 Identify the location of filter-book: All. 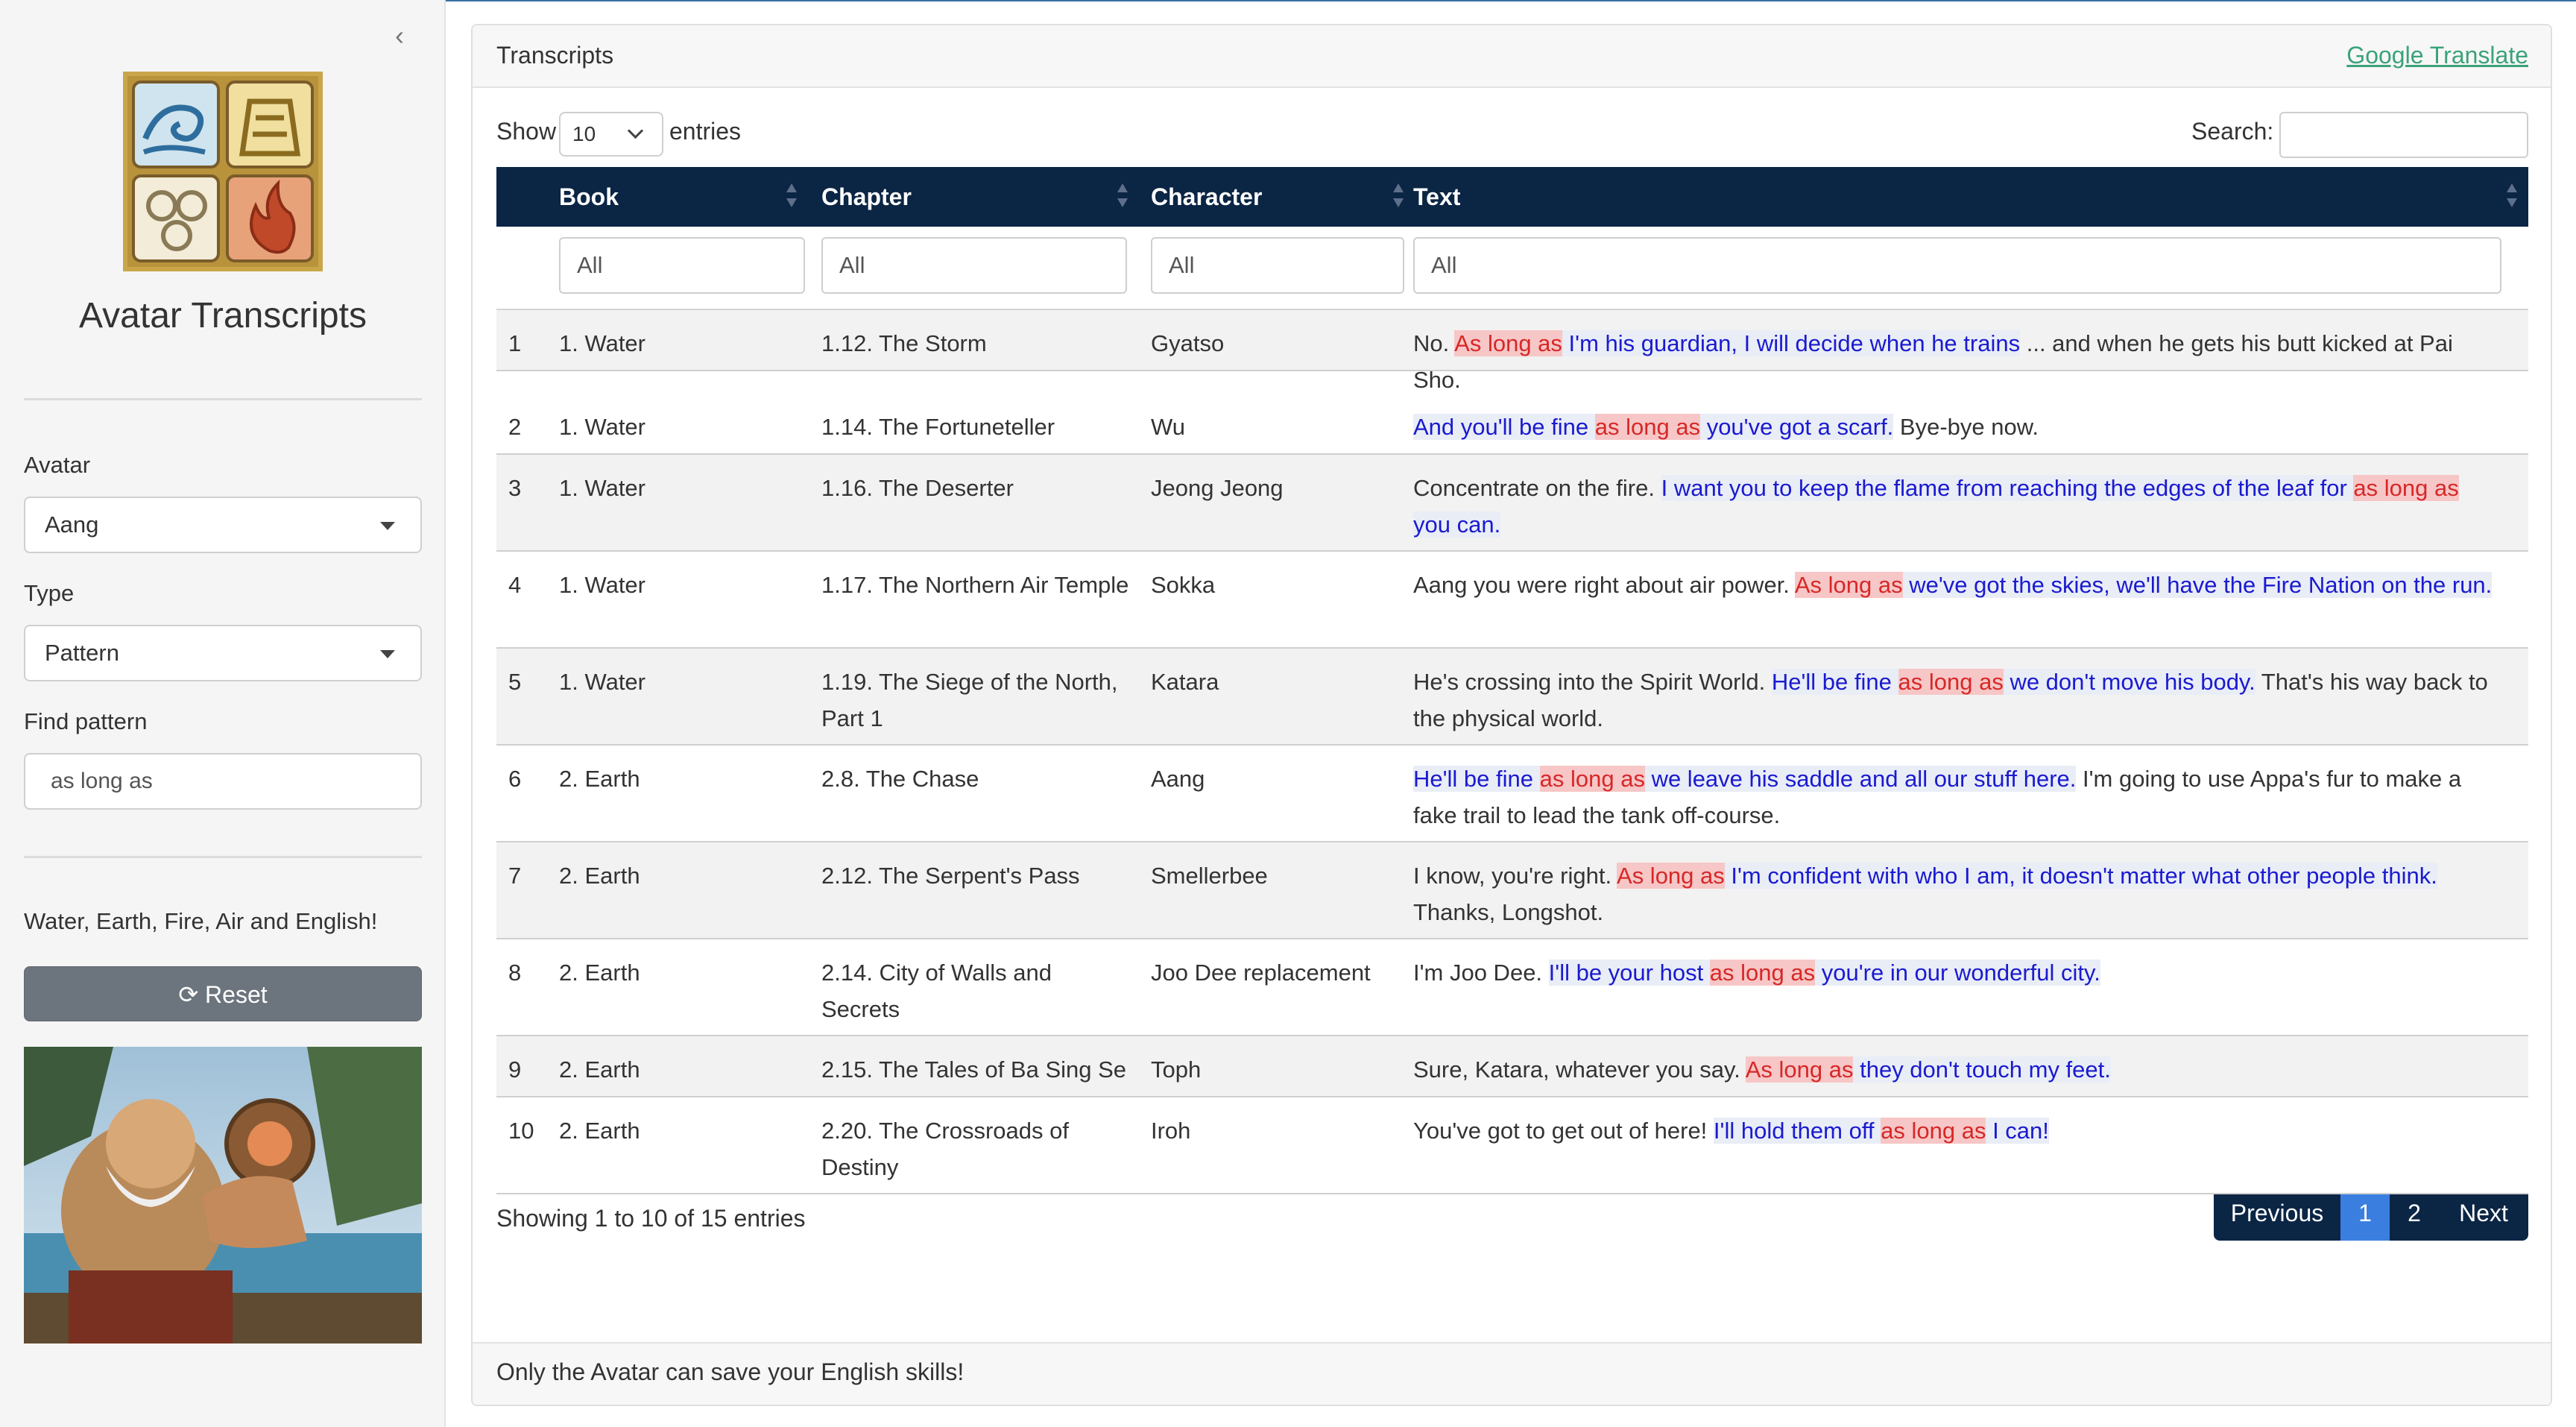
(682, 265).